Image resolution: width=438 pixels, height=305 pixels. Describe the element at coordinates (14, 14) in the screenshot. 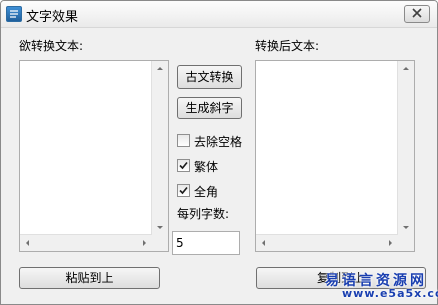

I see `app-icon` at that location.